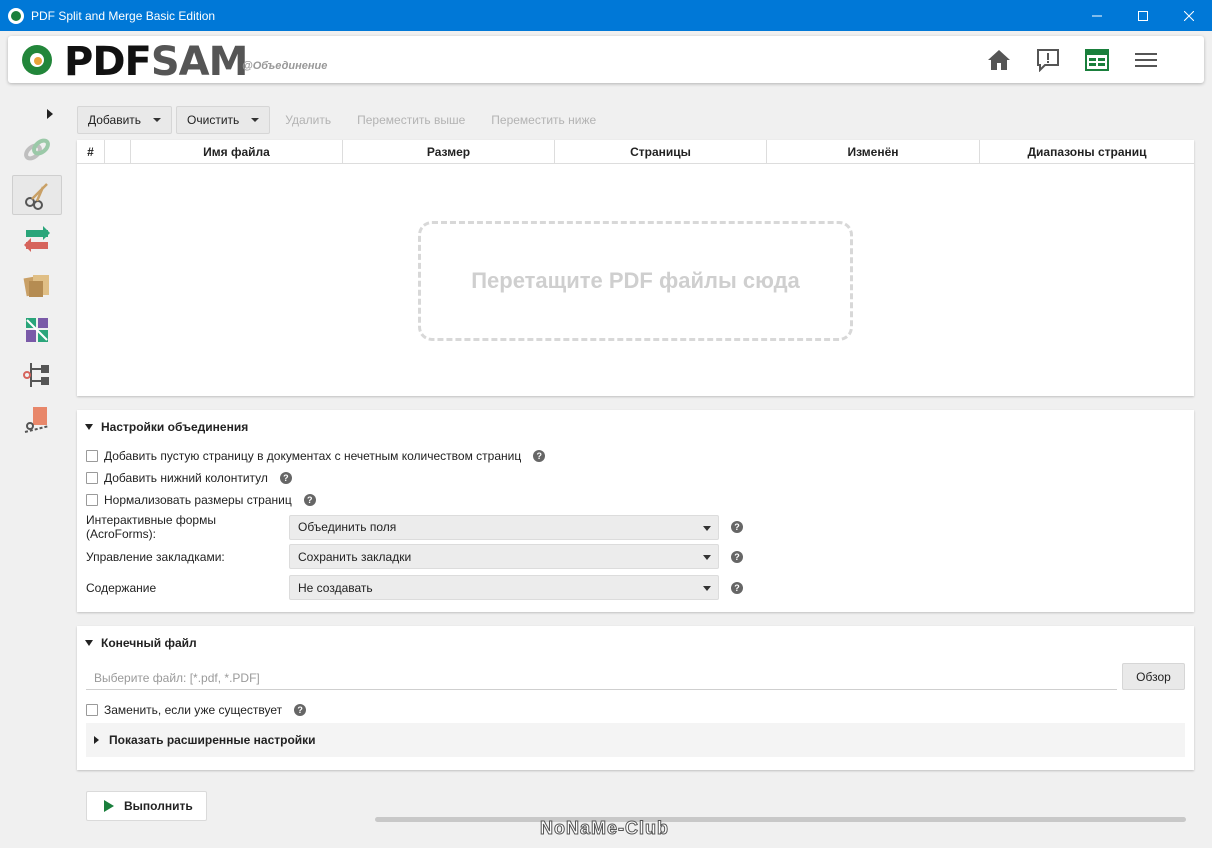  What do you see at coordinates (1097, 60) in the screenshot?
I see `dashboard-button` at bounding box center [1097, 60].